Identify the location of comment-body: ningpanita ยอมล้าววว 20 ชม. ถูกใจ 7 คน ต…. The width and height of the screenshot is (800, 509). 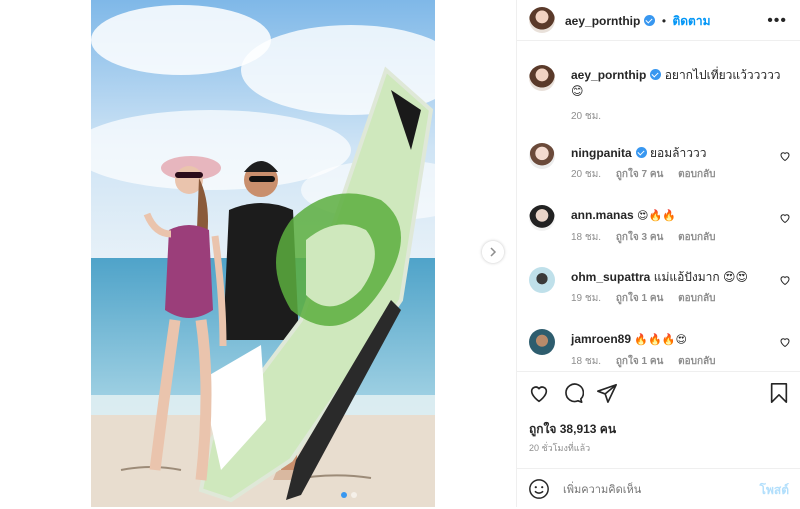
(671, 163).